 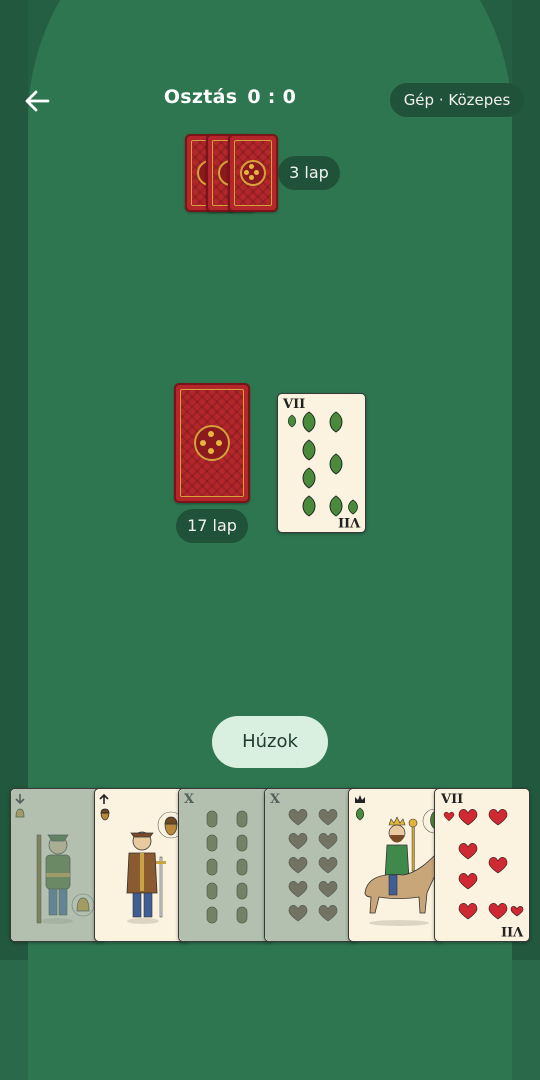 I want to click on opponent-card, so click(x=253, y=173).